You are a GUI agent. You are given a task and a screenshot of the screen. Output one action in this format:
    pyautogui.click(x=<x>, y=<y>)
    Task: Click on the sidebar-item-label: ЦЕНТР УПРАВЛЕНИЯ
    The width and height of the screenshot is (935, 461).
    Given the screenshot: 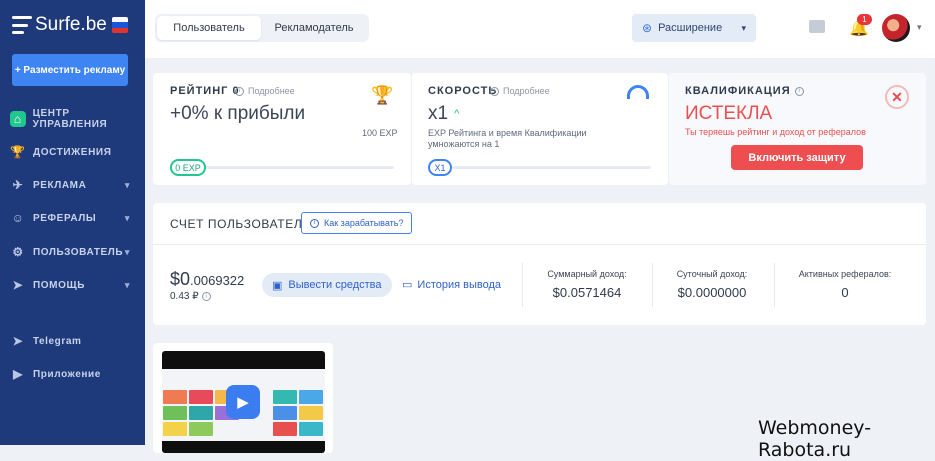 What is the action you would take?
    pyautogui.click(x=70, y=119)
    